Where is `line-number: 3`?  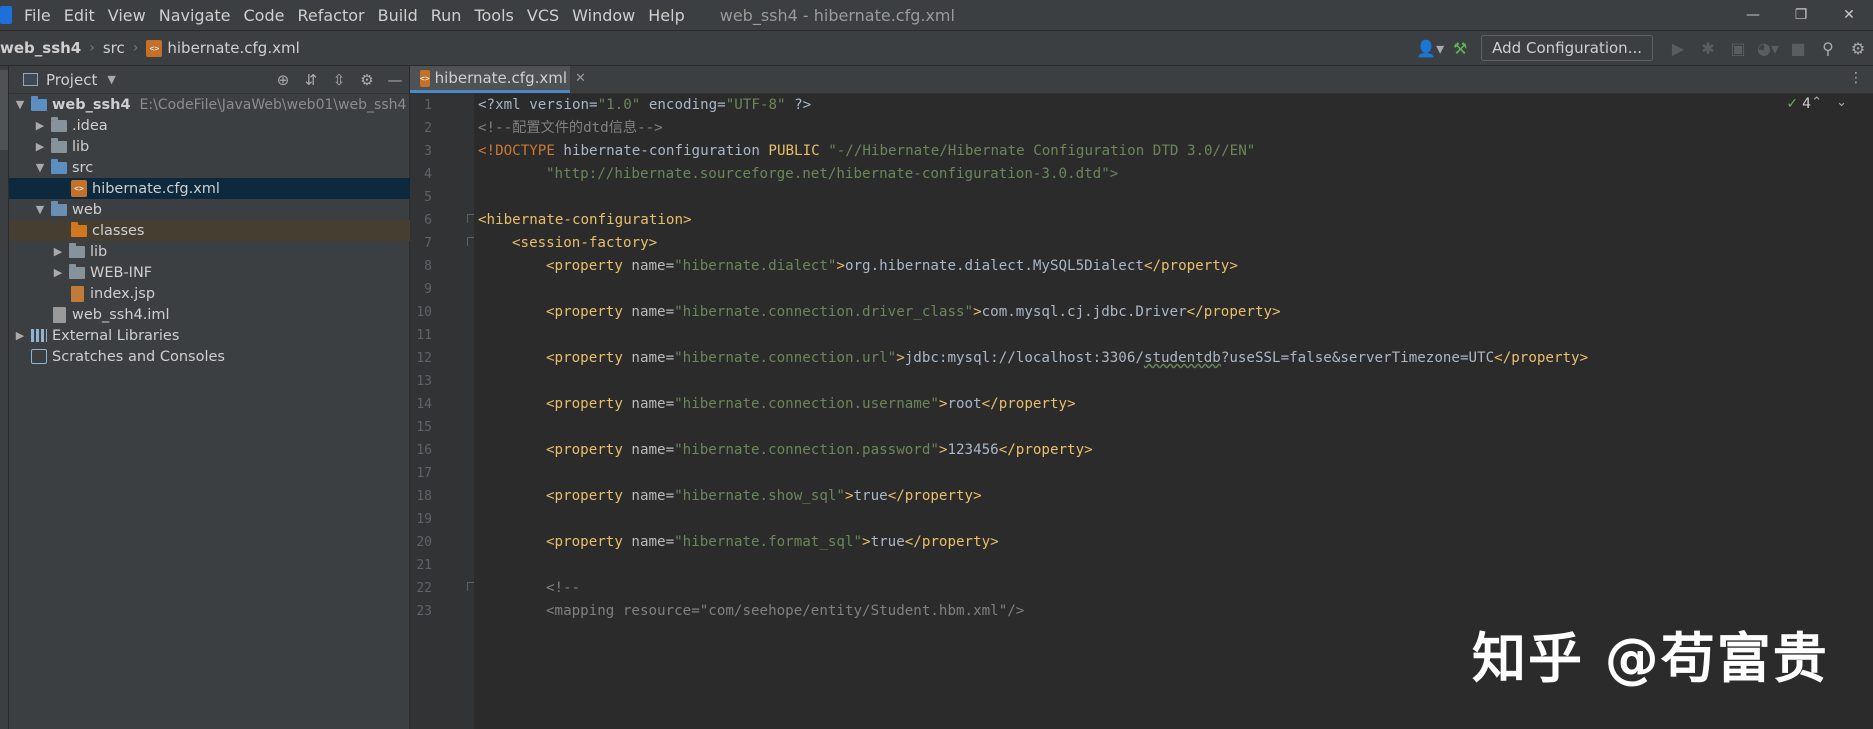
line-number: 3 is located at coordinates (428, 151).